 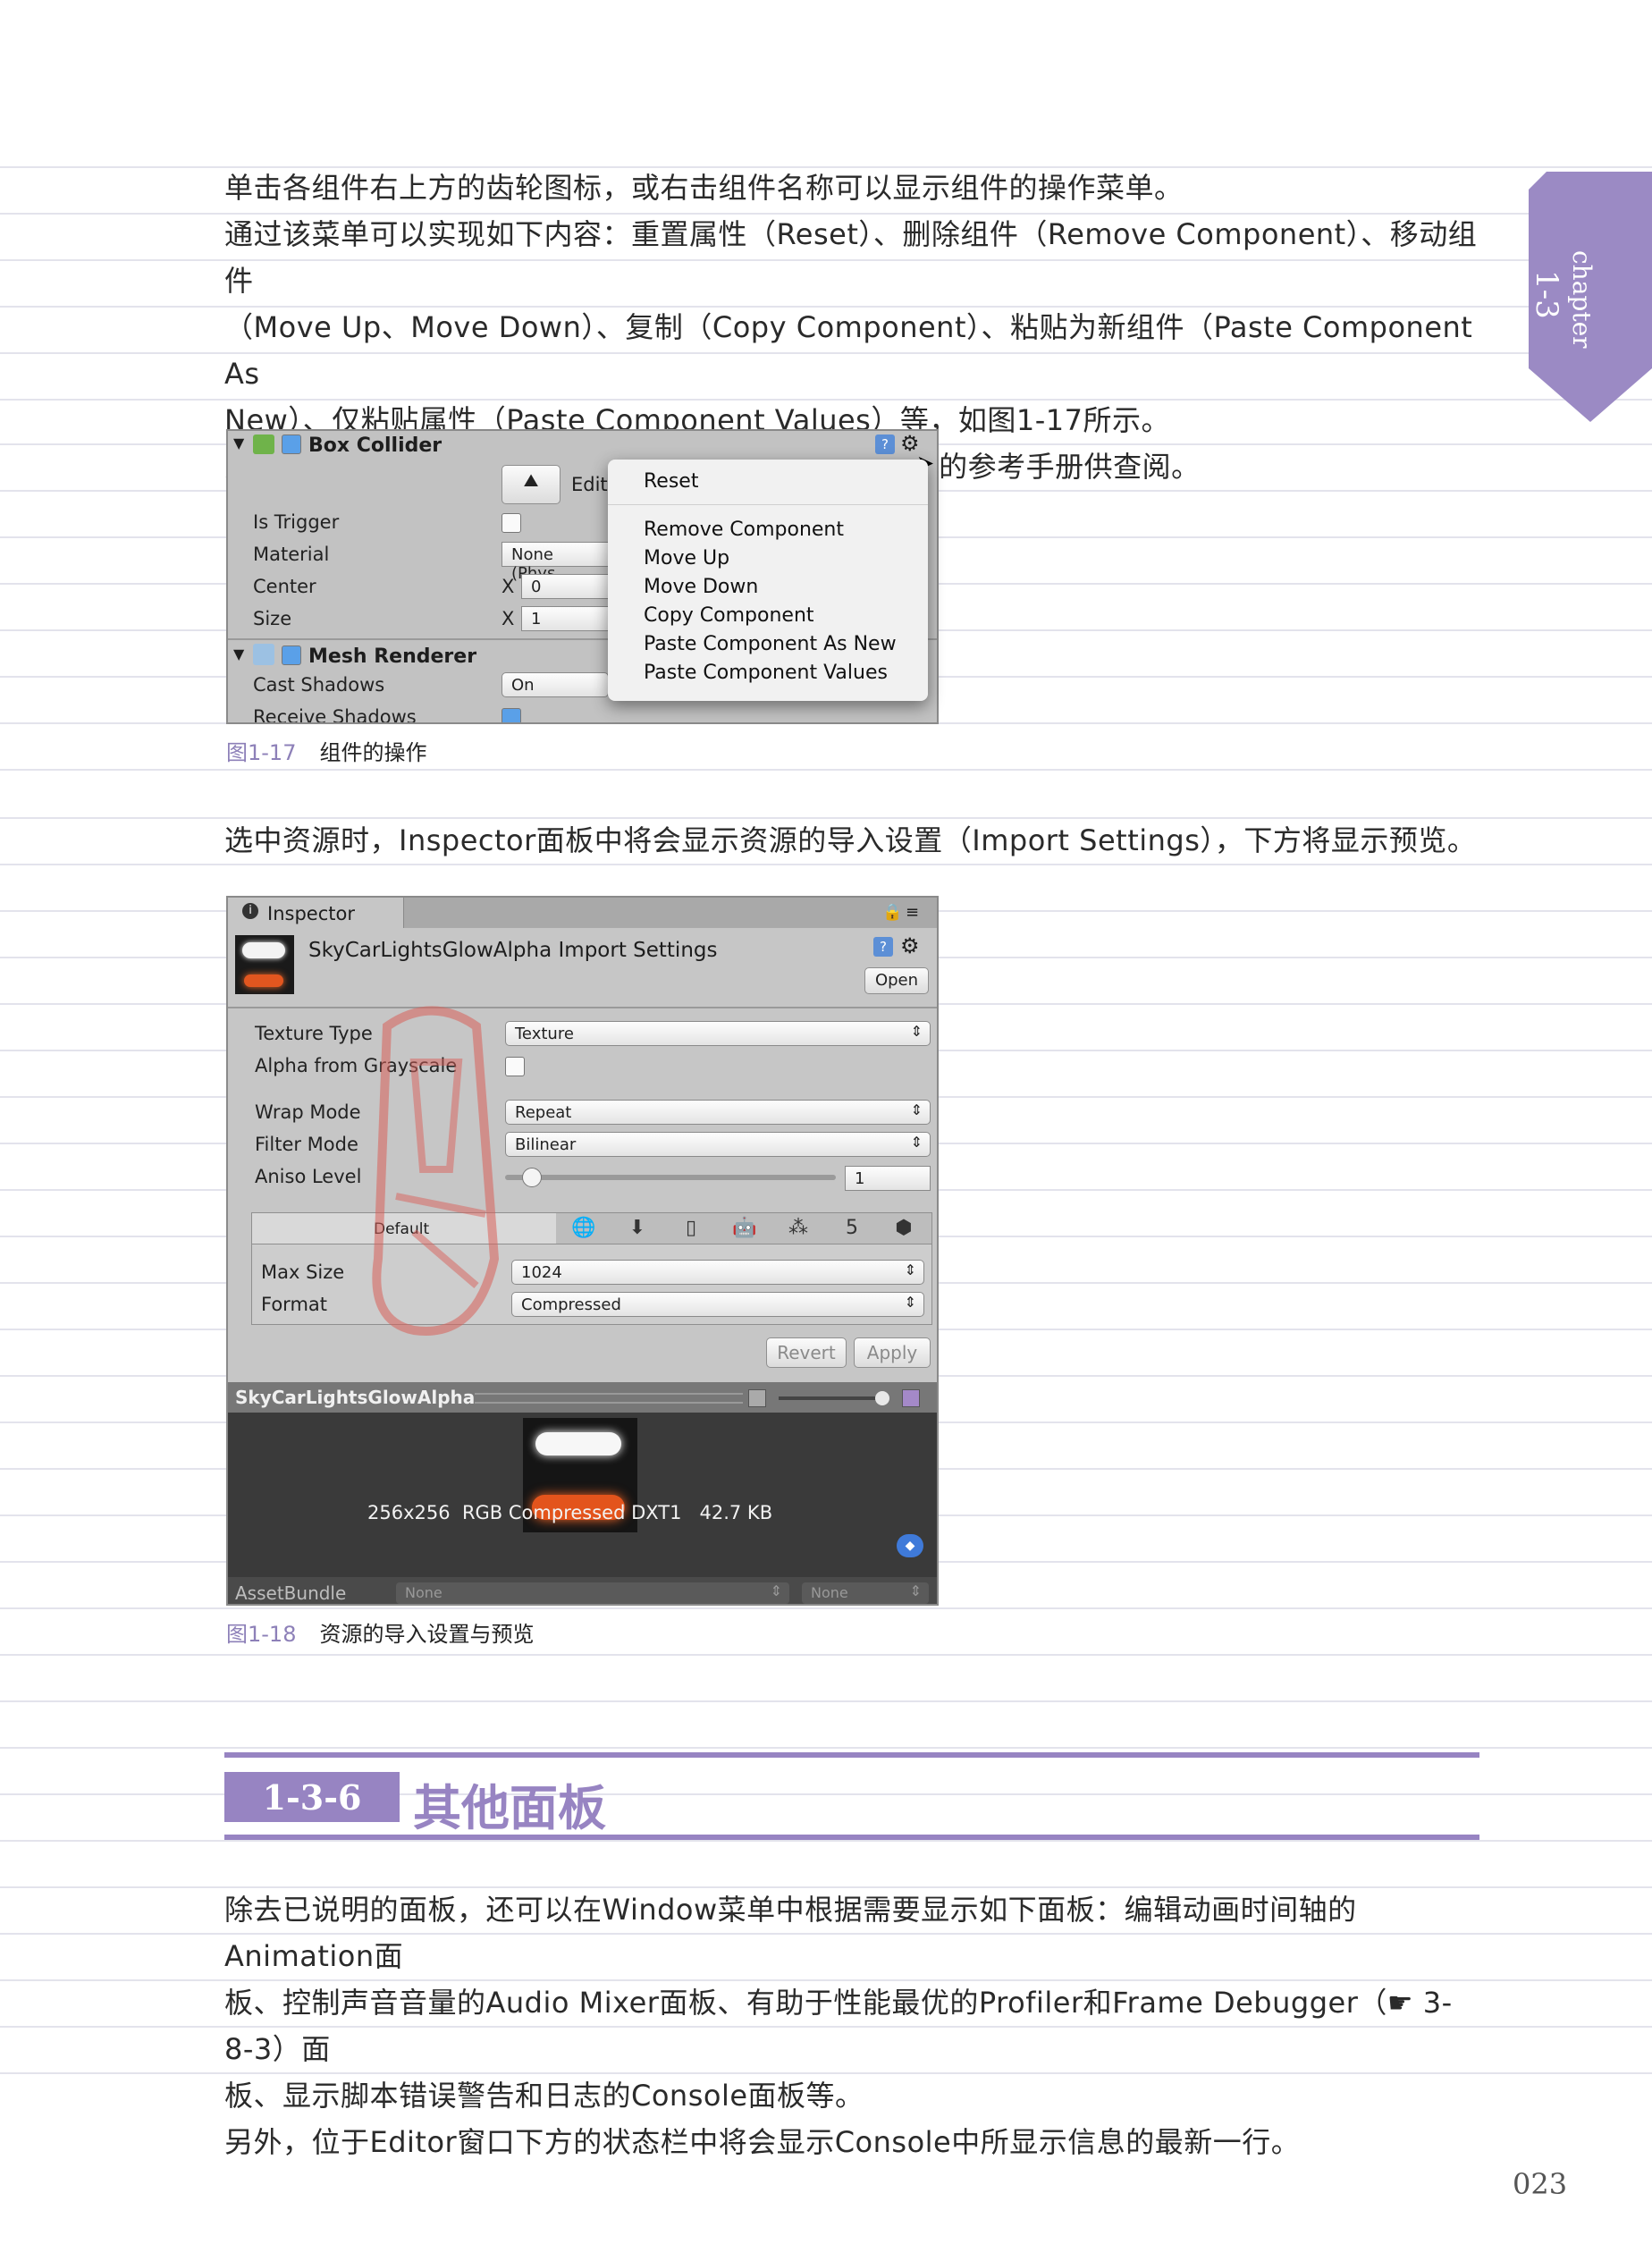 I want to click on cube-icon, so click(x=263, y=444).